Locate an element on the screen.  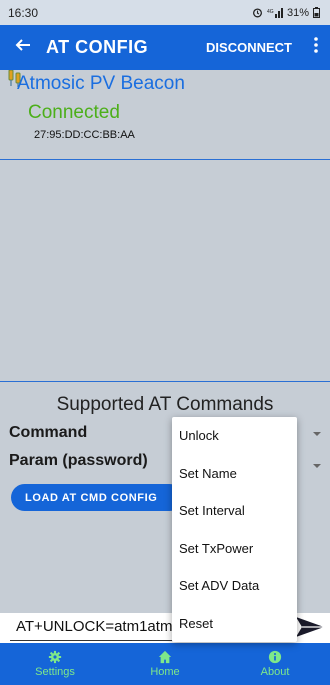
bottom-navigation: Settings Home About is located at coordinates (165, 664).